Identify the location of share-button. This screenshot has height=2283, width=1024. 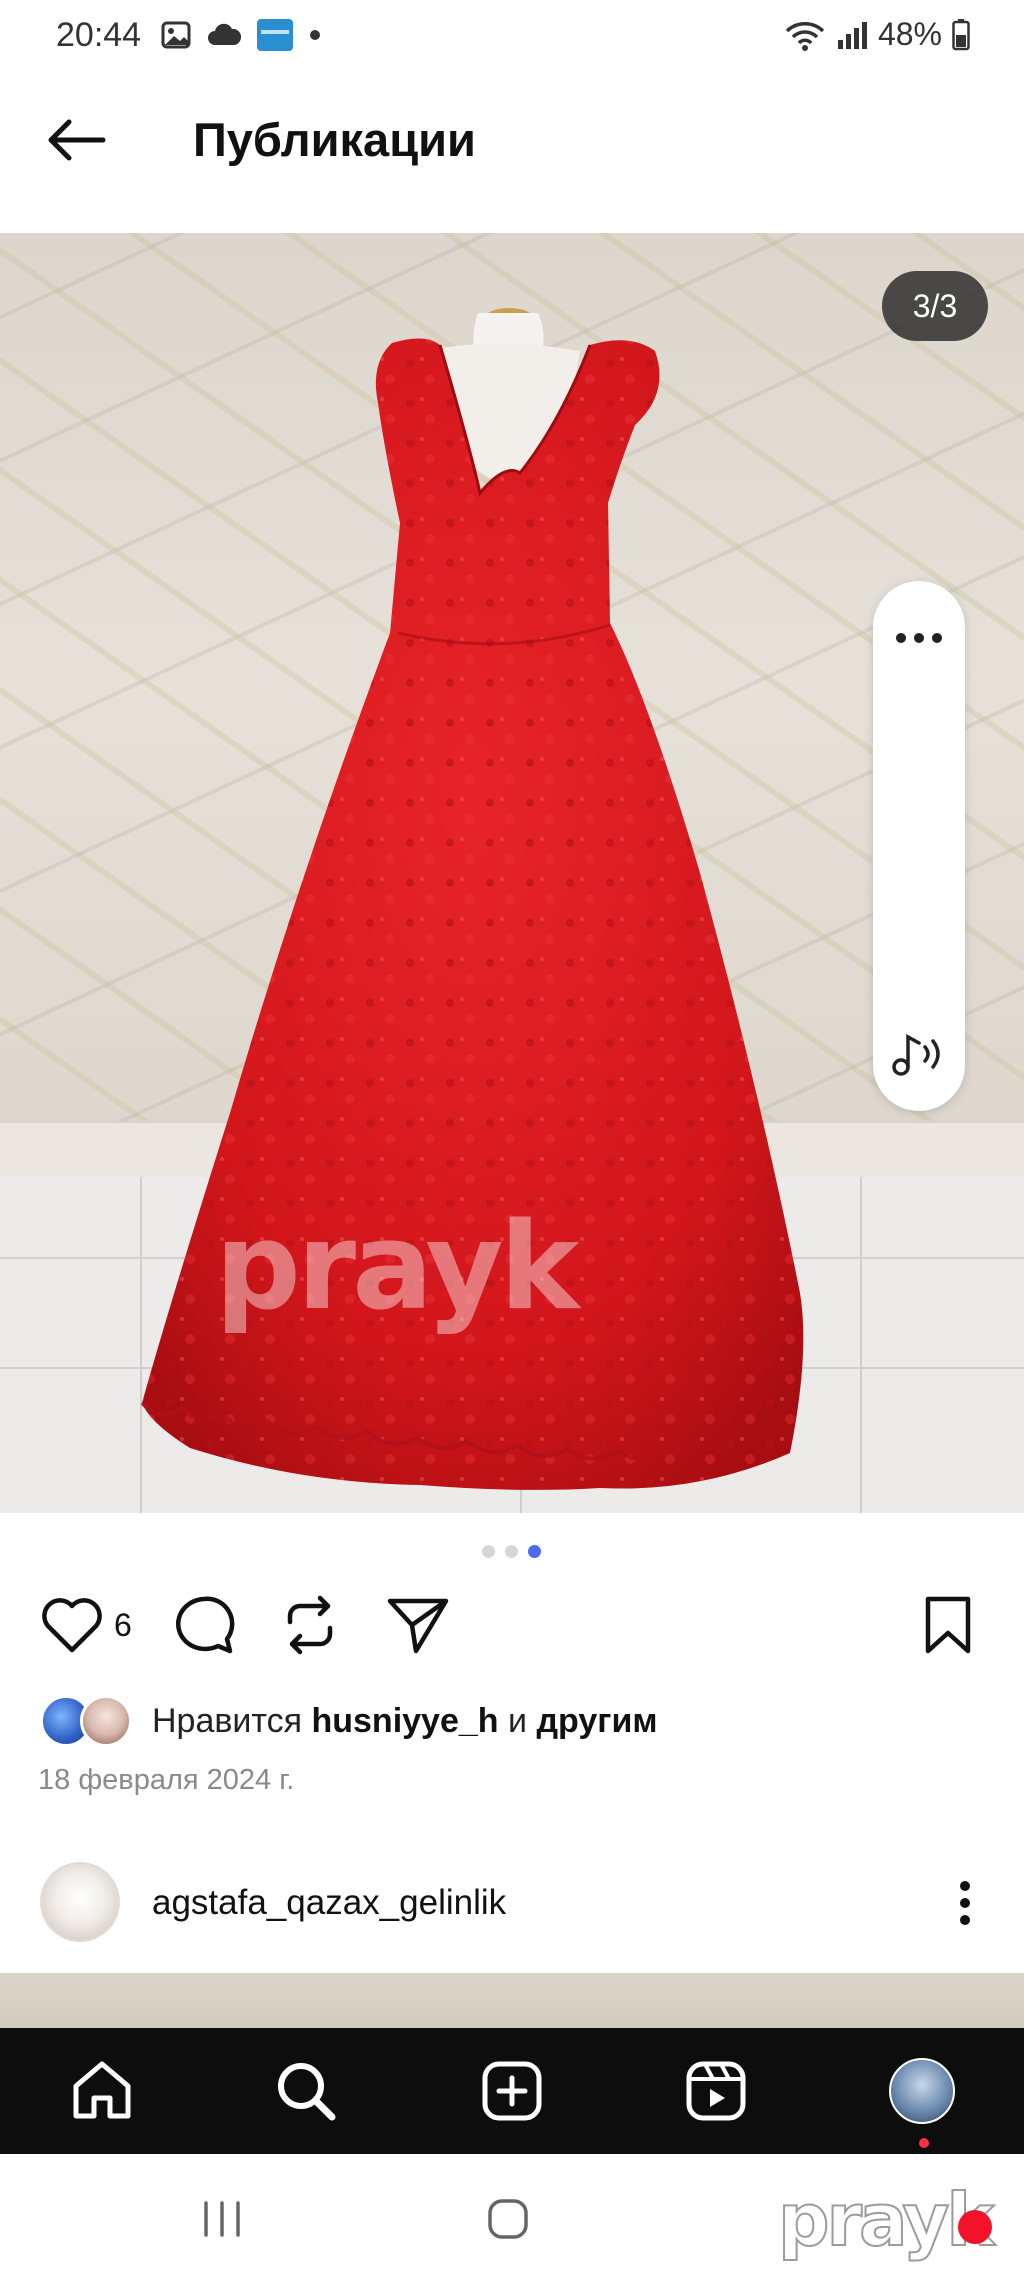
(418, 1625).